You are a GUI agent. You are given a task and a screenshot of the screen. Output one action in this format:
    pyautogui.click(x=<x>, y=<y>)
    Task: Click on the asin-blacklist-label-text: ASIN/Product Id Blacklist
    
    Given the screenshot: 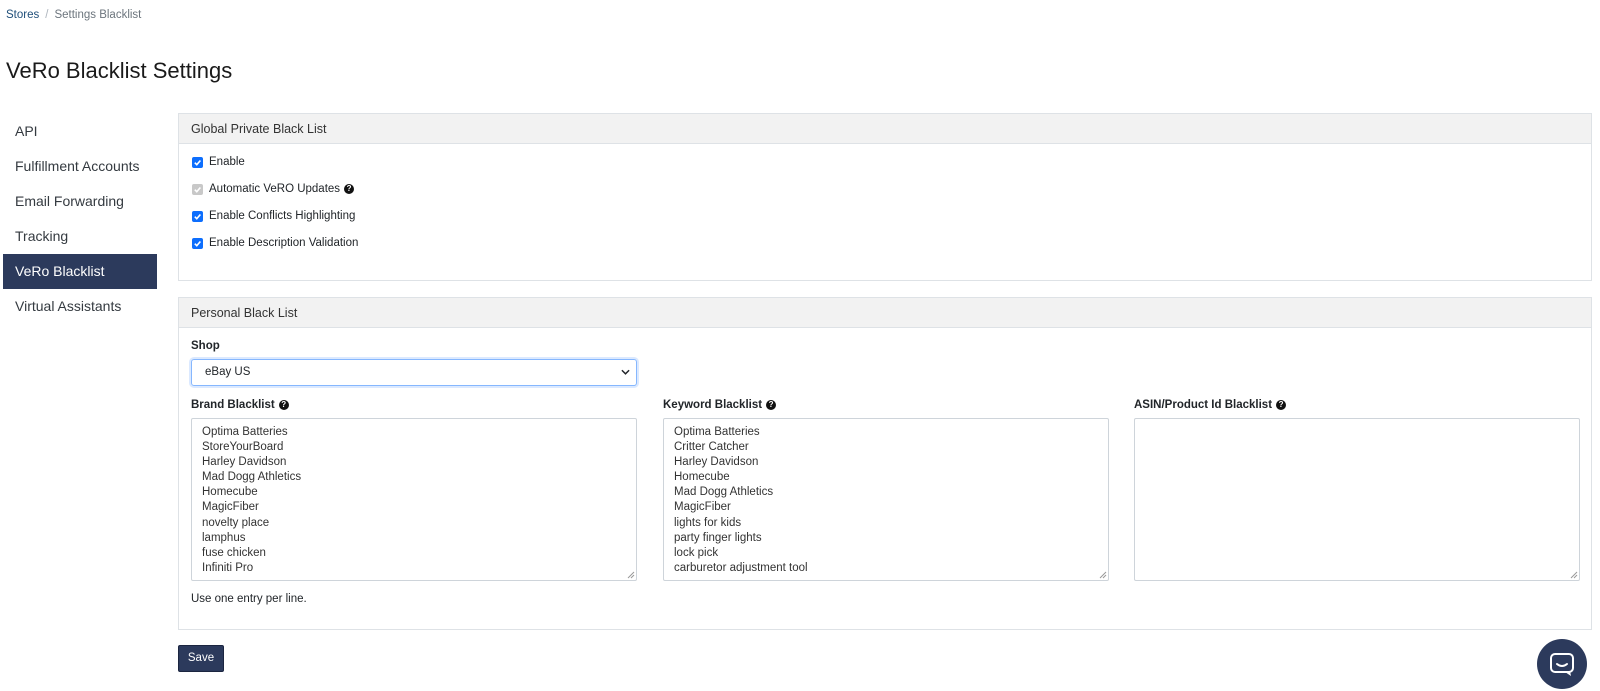 What is the action you would take?
    pyautogui.click(x=1203, y=405)
    